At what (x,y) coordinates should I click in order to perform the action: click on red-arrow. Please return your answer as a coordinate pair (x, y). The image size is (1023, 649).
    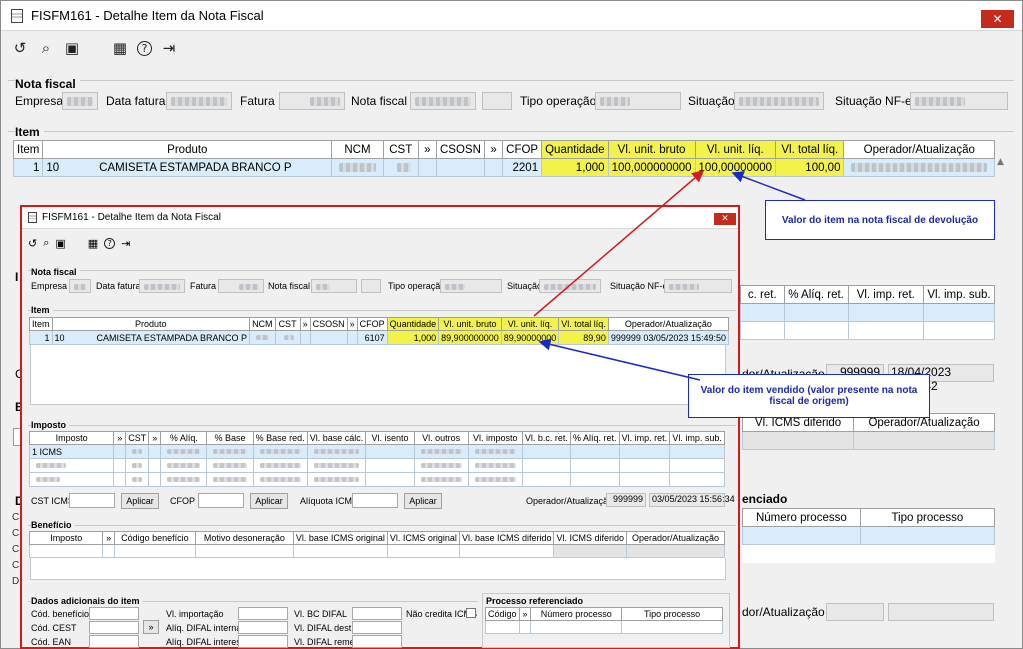
    Looking at the image, I should click on (619, 243).